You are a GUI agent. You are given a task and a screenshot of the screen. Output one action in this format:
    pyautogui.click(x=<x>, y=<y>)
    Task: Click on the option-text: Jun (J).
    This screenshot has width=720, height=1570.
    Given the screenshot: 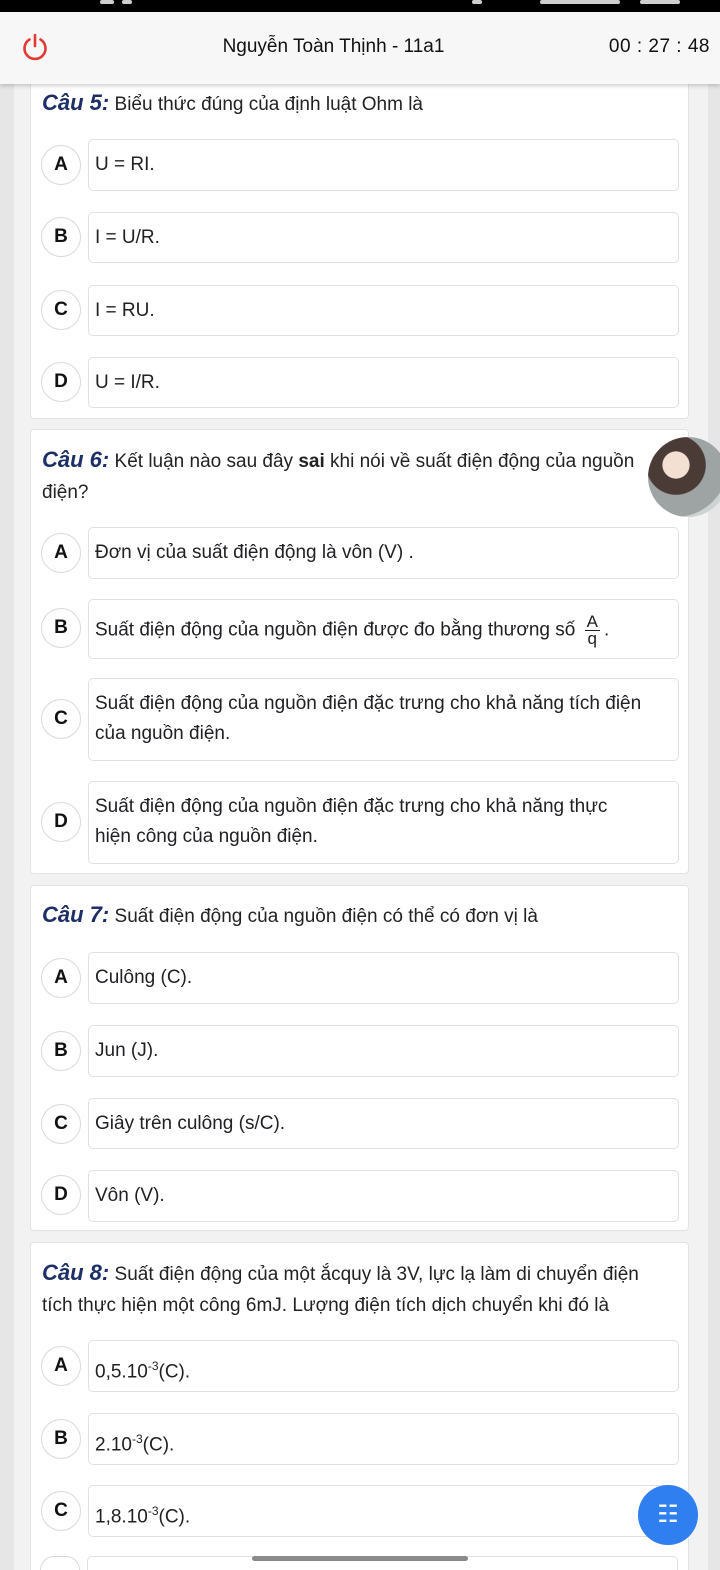 What is the action you would take?
    pyautogui.click(x=127, y=1050)
    